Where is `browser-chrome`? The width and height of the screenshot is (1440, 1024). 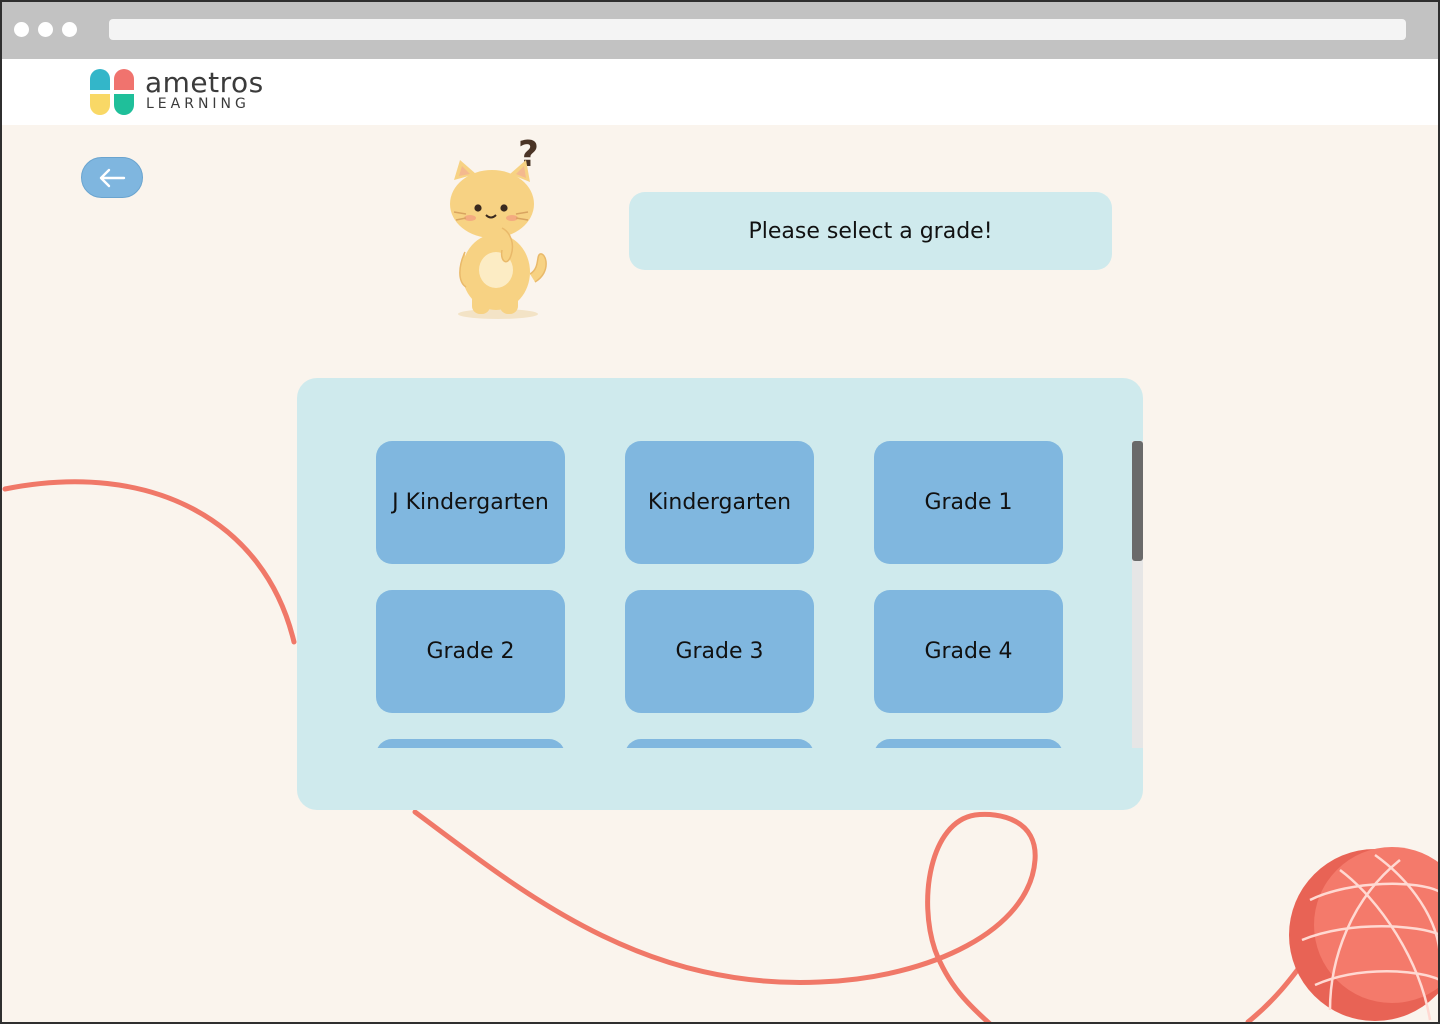 browser-chrome is located at coordinates (720, 29).